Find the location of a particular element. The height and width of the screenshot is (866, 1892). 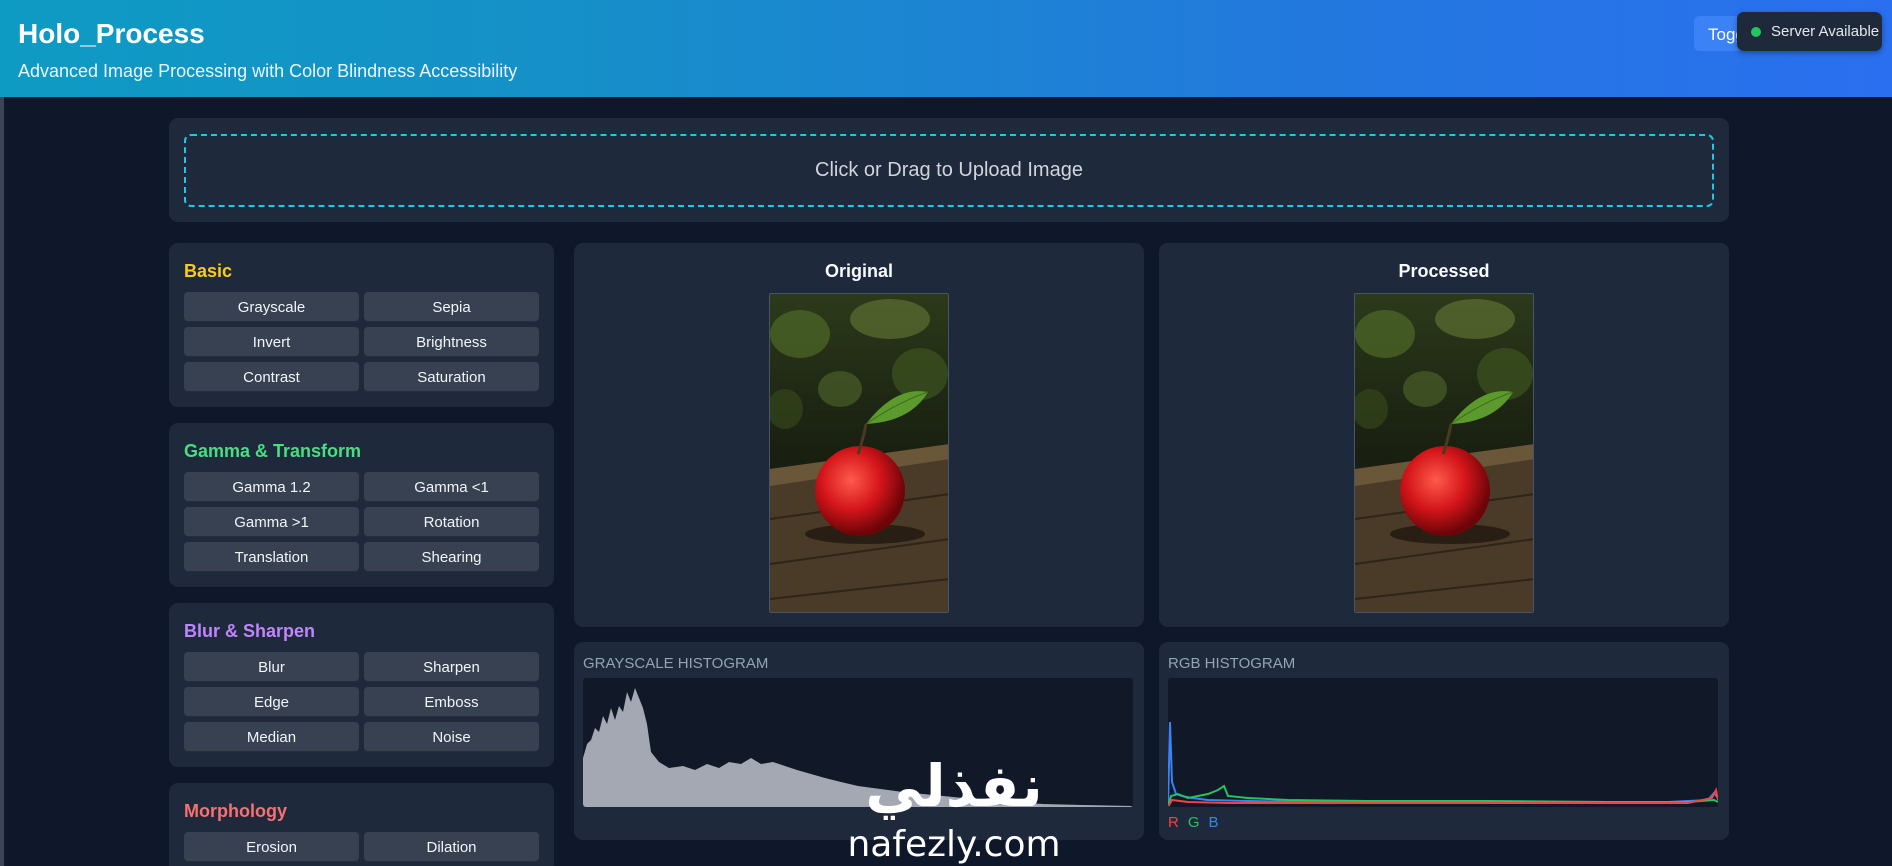

rgb-histogram-panel: RGB HISTOGRAM R G B is located at coordinates (1444, 741).